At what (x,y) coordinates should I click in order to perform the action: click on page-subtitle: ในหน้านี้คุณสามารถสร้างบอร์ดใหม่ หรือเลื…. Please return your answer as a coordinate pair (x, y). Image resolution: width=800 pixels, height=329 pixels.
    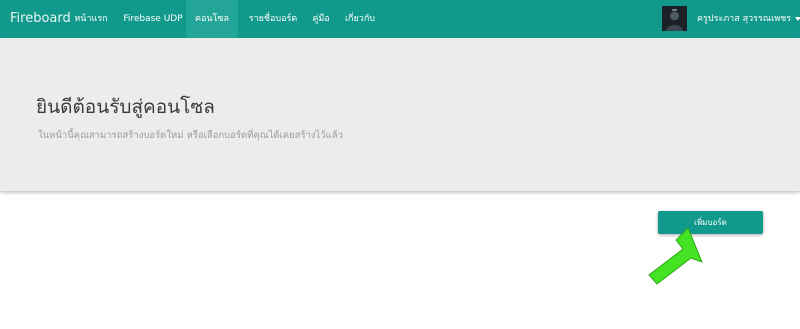
    Looking at the image, I should click on (190, 135).